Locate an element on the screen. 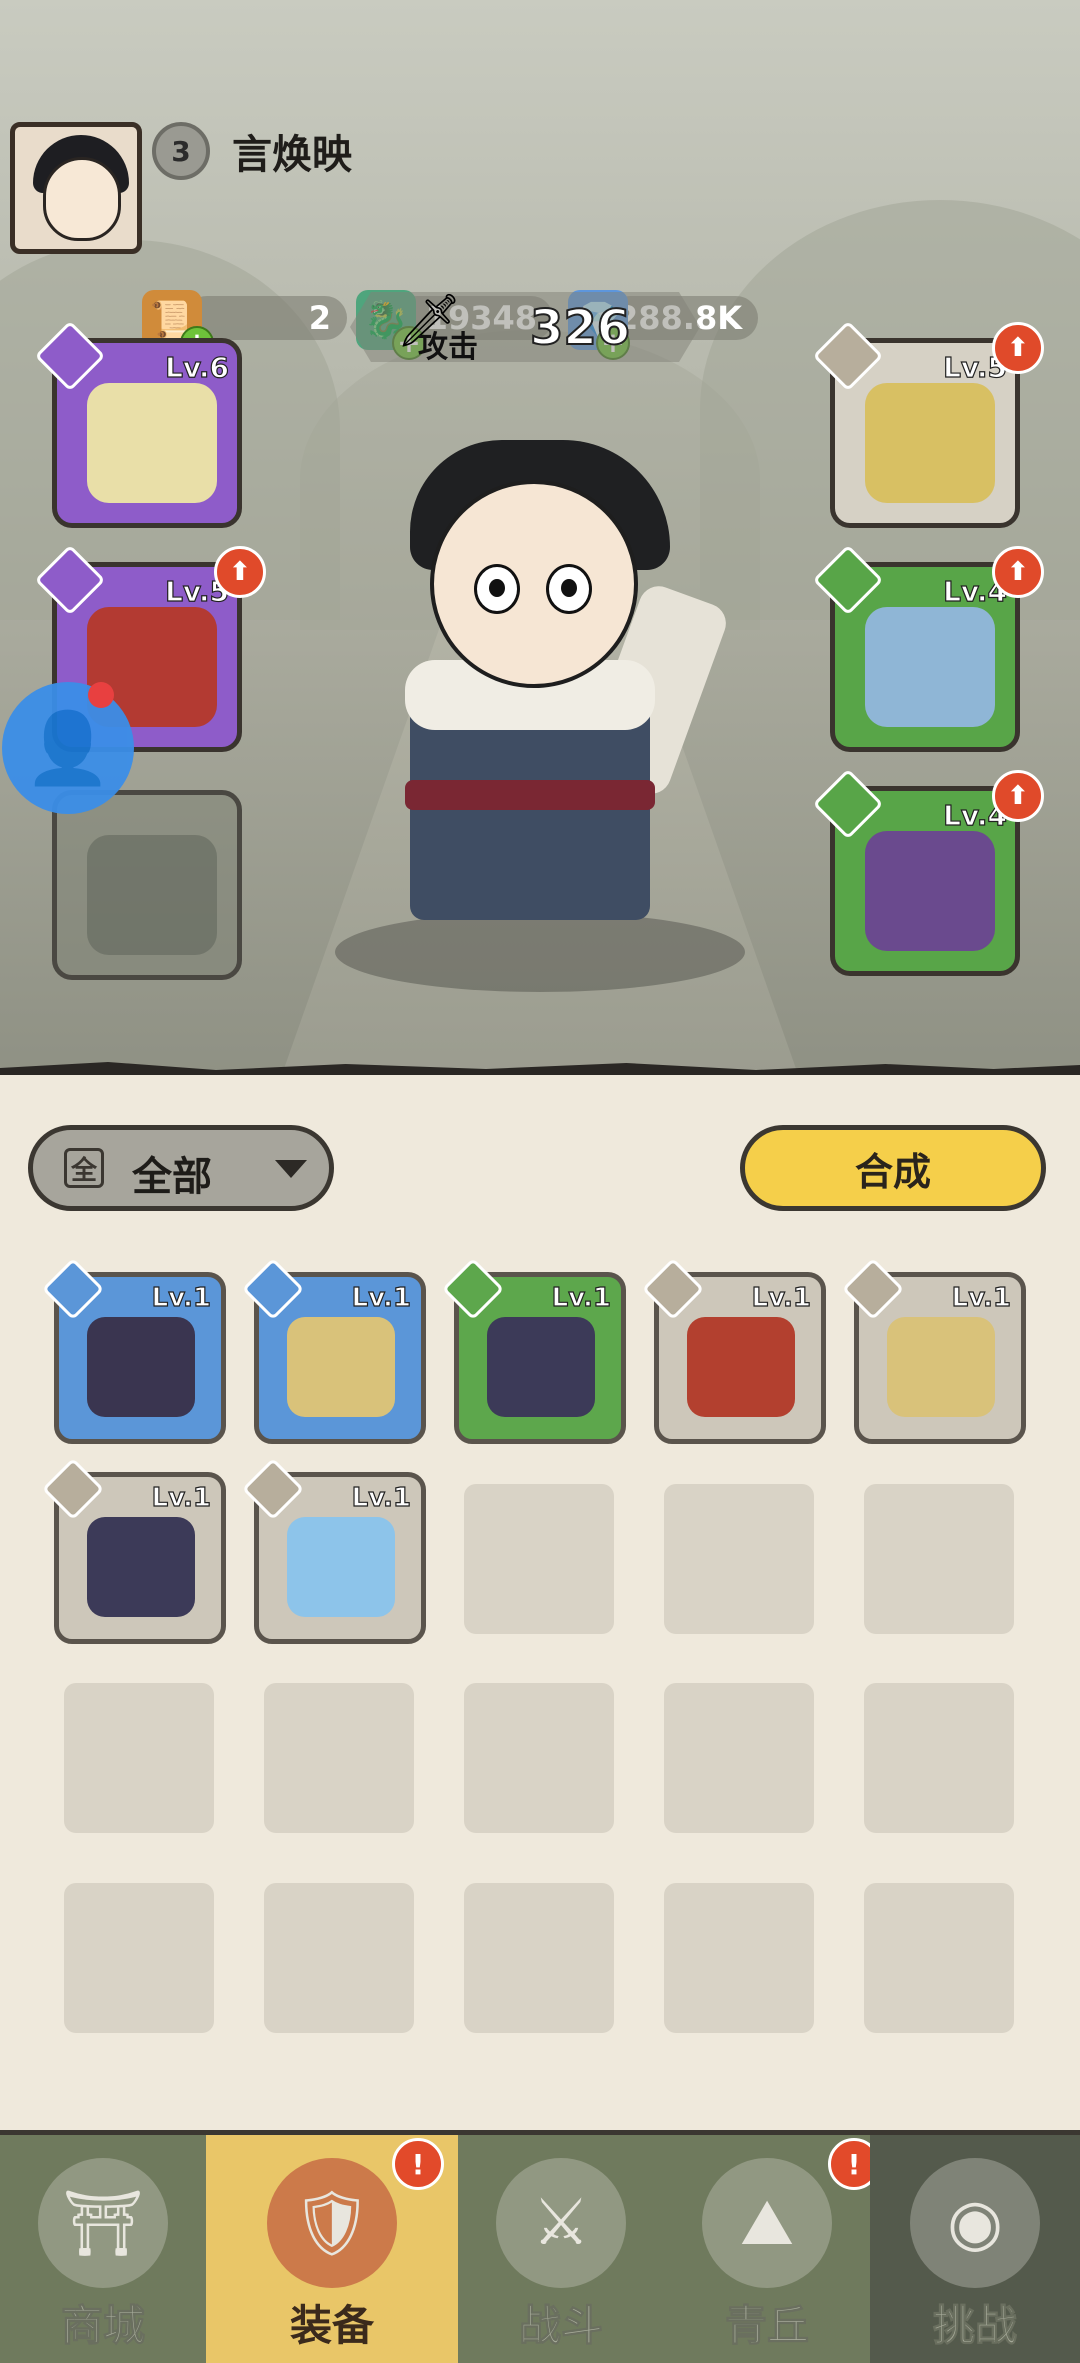 This screenshot has height=2363, width=1080. chevron-down-icon is located at coordinates (291, 1169).